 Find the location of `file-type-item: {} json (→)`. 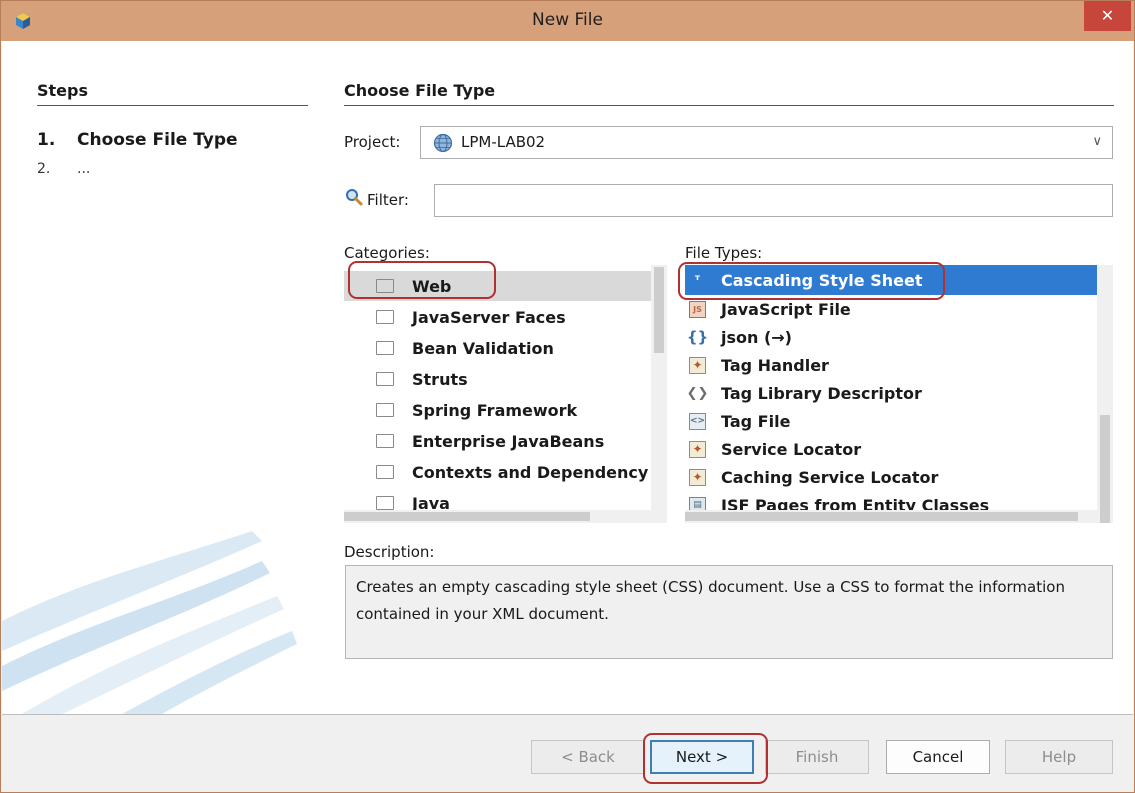

file-type-item: {} json (→) is located at coordinates (738, 337).